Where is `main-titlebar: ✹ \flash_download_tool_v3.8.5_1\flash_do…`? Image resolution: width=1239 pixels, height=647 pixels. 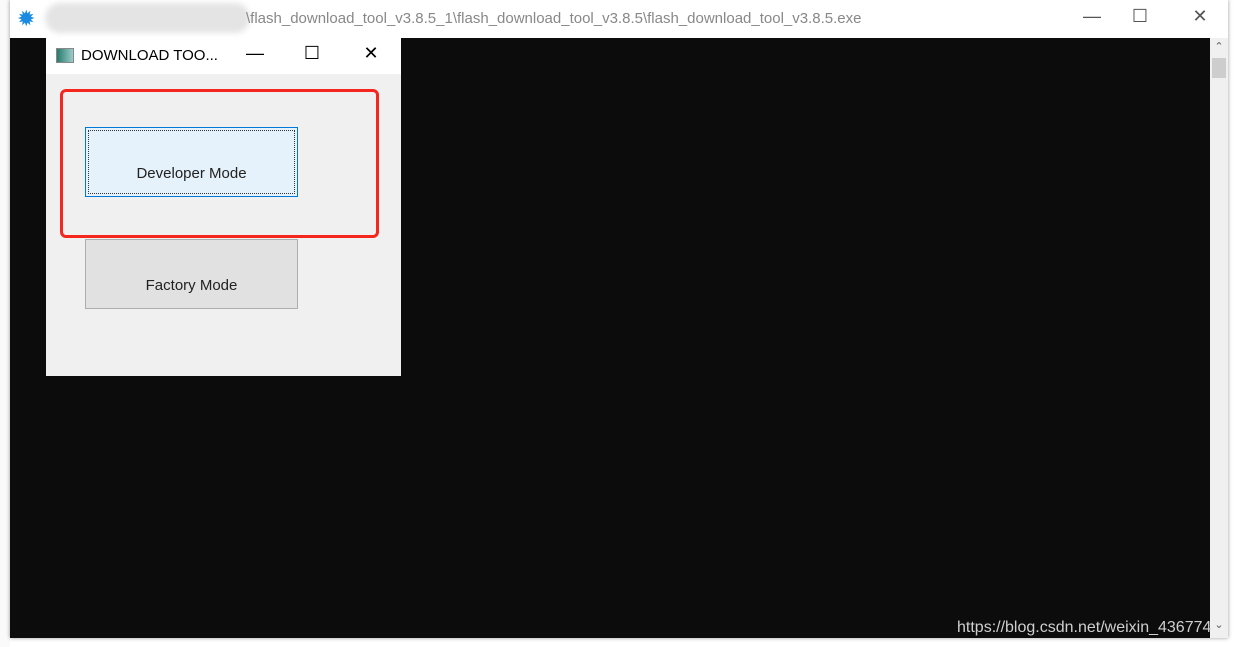 main-titlebar: ✹ \flash_download_tool_v3.8.5_1\flash_do… is located at coordinates (619, 19).